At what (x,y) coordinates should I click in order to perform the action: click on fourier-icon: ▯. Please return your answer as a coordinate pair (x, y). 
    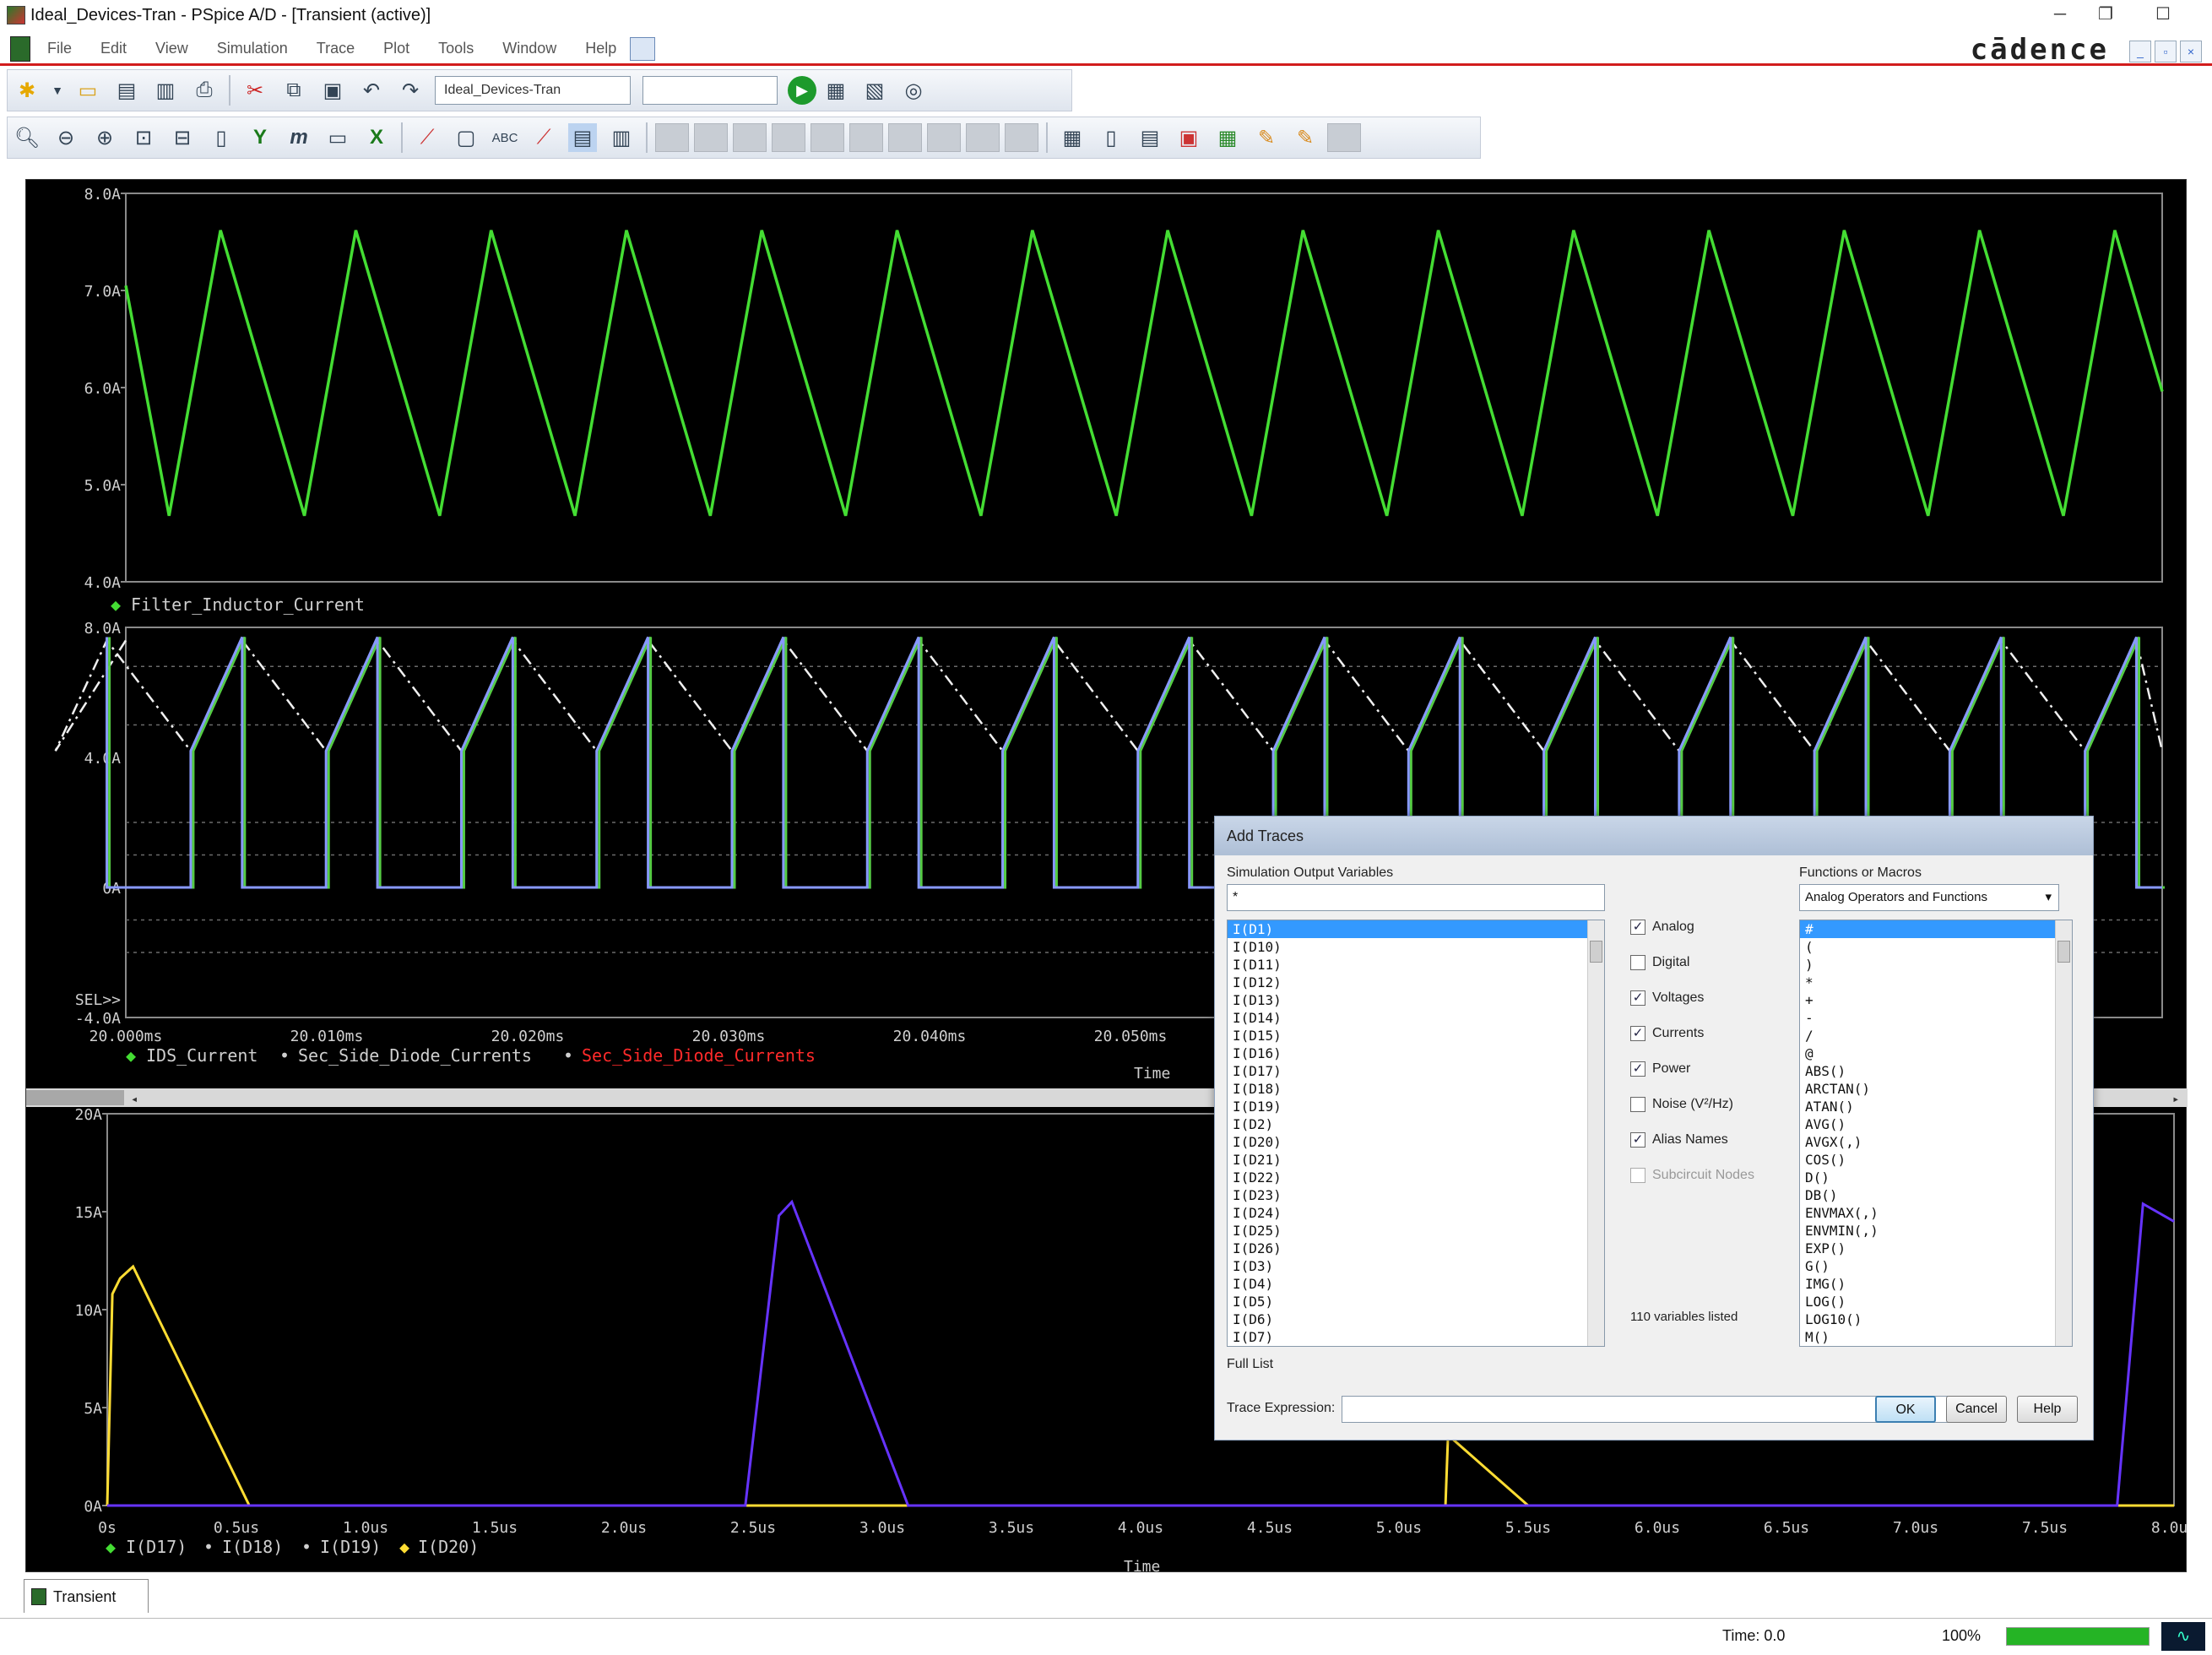
    Looking at the image, I should click on (221, 137).